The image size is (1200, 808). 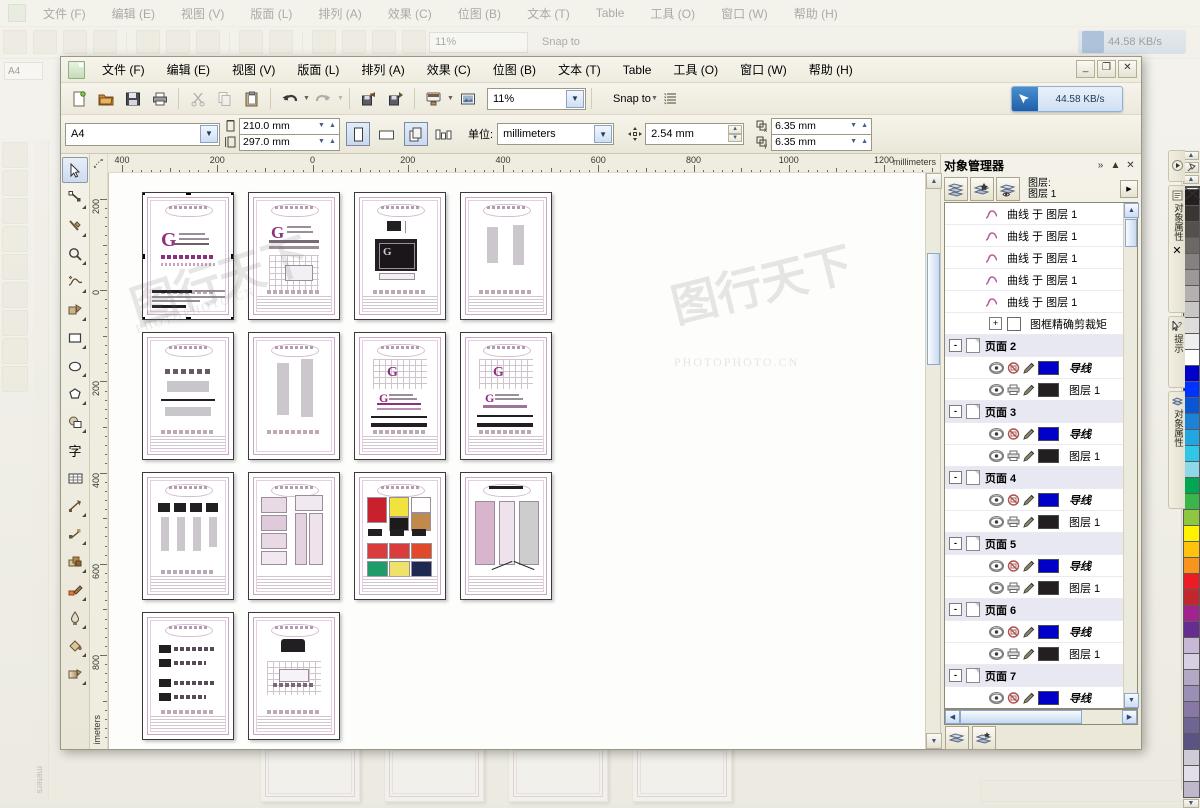 What do you see at coordinates (1085, 69) in the screenshot?
I see `minimize-button: _` at bounding box center [1085, 69].